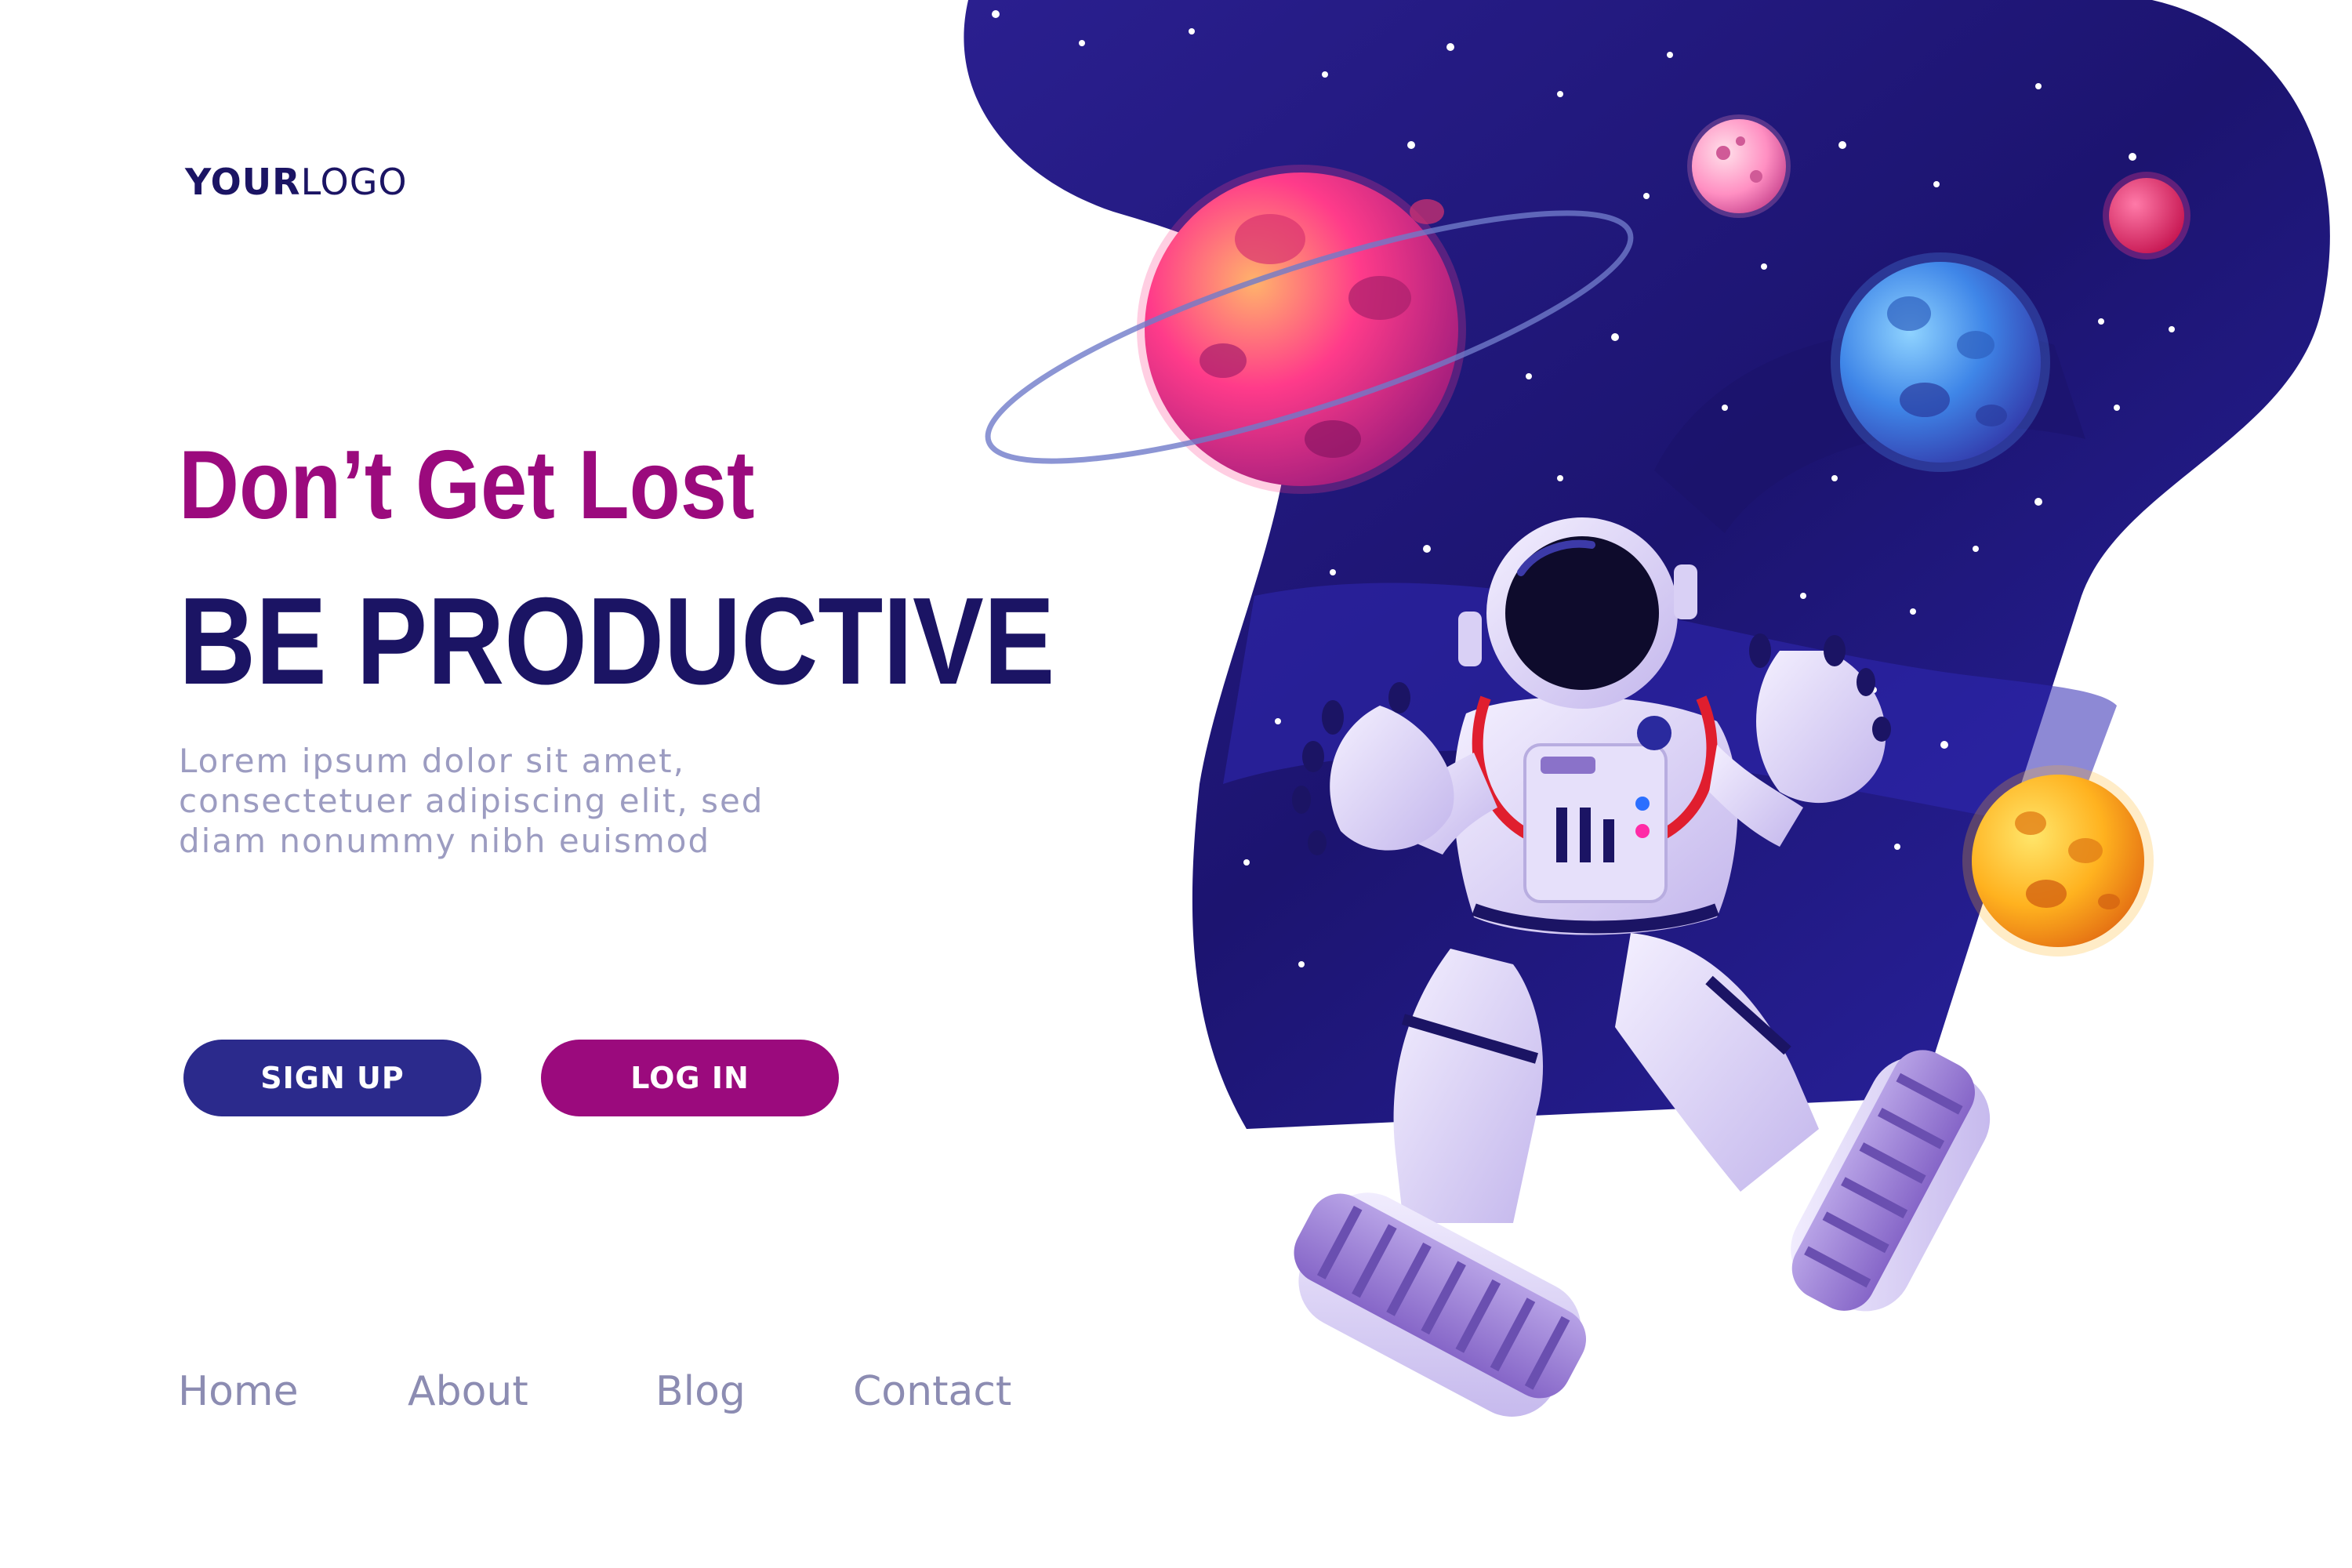  I want to click on planet-pink-small, so click(1739, 166).